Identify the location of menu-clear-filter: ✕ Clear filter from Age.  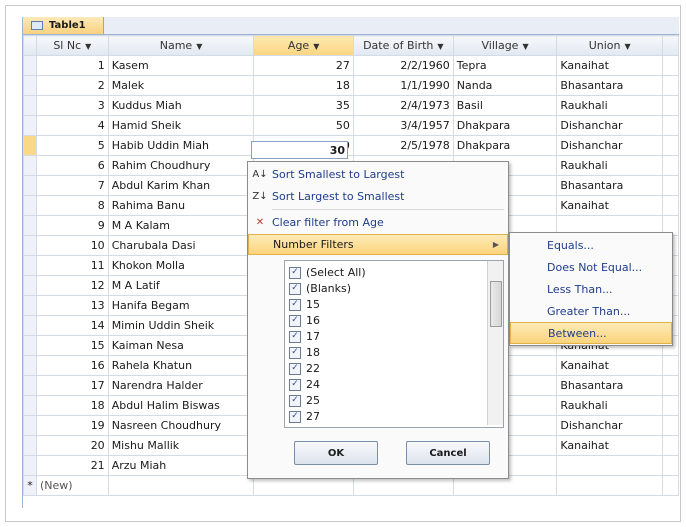
(378, 222).